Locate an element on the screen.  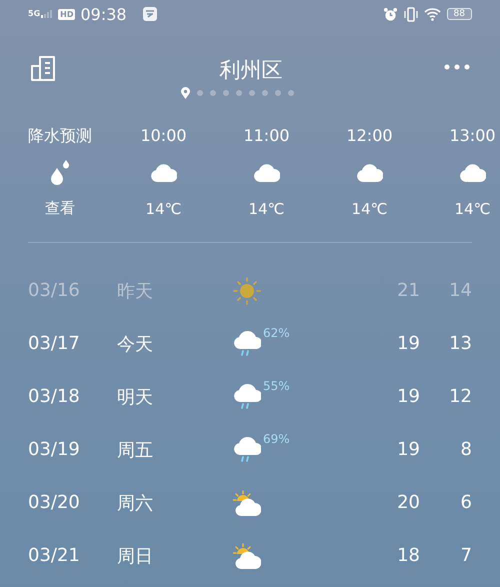
precipitation-chance: 55% is located at coordinates (276, 385).